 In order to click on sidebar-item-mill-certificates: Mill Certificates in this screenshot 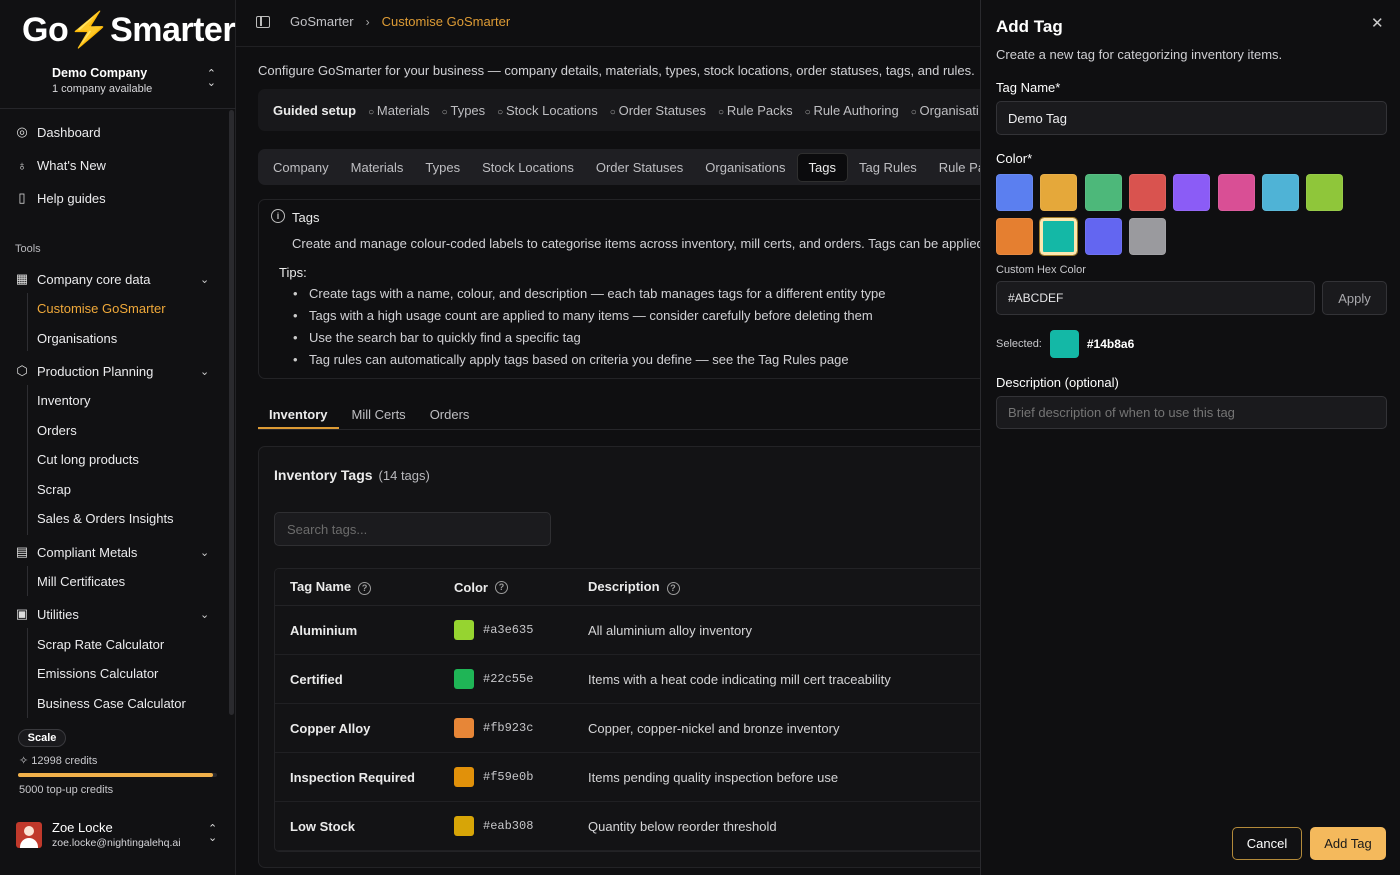, I will do `click(81, 581)`.